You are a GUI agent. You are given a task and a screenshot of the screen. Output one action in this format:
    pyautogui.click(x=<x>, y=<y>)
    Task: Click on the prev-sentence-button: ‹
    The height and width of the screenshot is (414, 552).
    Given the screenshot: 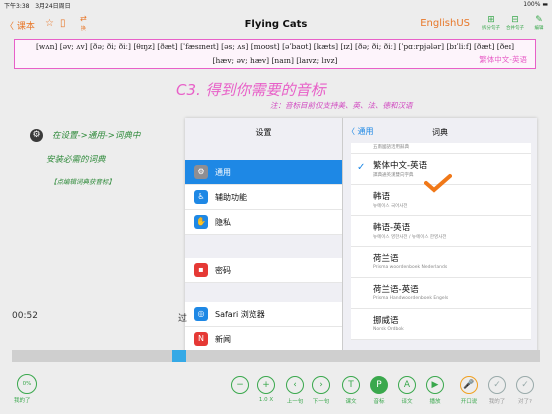 What is the action you would take?
    pyautogui.click(x=295, y=385)
    